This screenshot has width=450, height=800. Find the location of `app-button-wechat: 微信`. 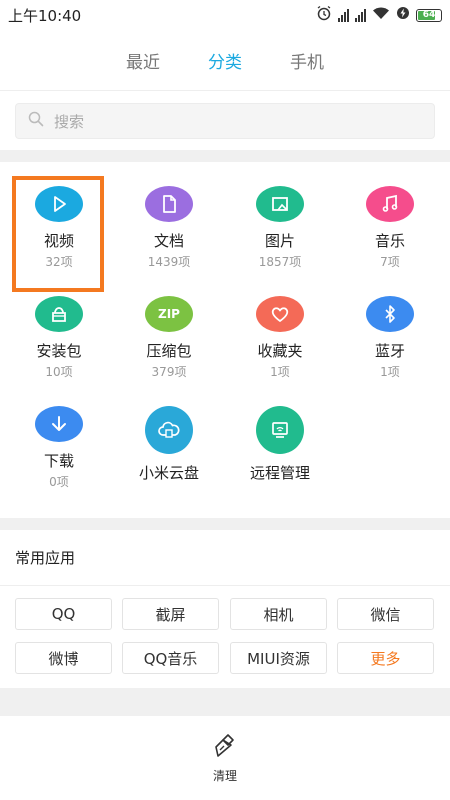

app-button-wechat: 微信 is located at coordinates (385, 614).